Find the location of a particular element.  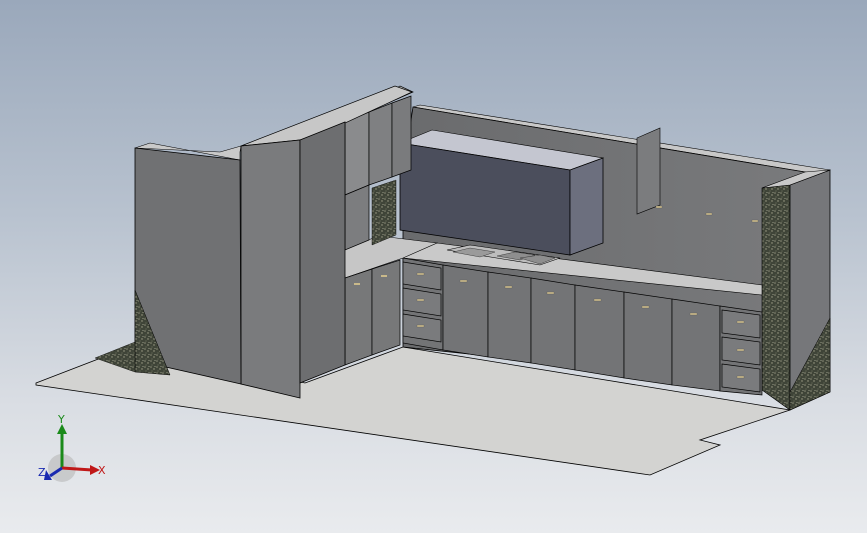

upper-granite-strip is located at coordinates (384, 212).